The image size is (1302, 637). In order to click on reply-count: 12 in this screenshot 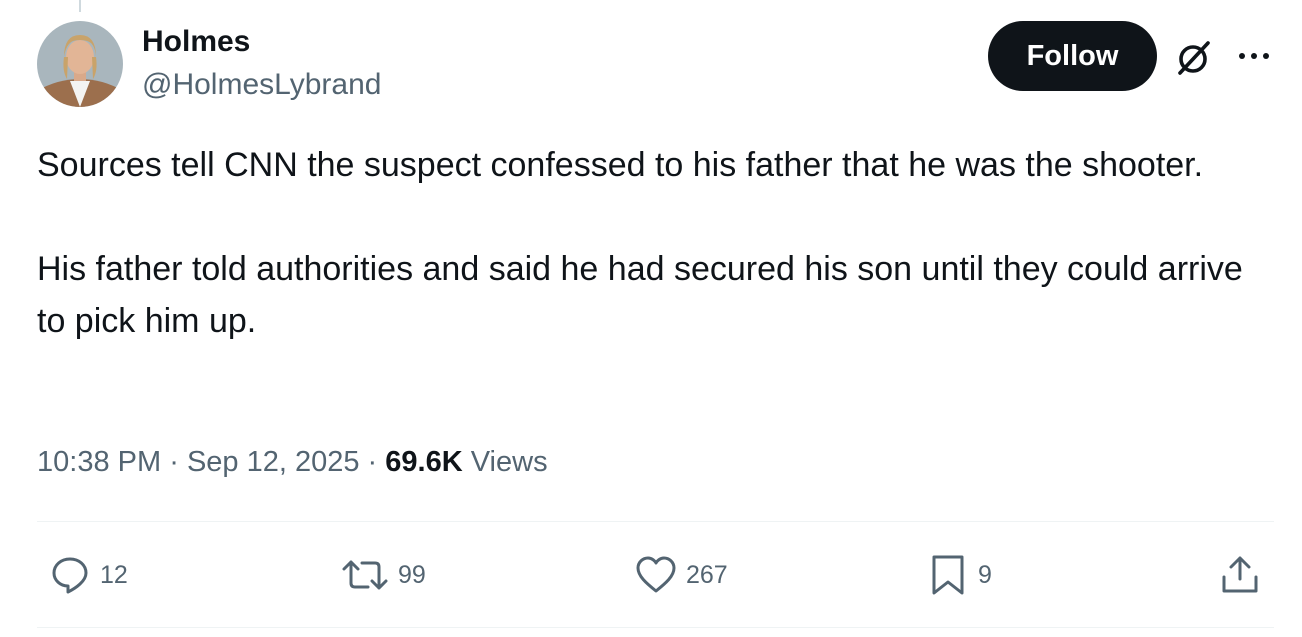, I will do `click(114, 574)`.